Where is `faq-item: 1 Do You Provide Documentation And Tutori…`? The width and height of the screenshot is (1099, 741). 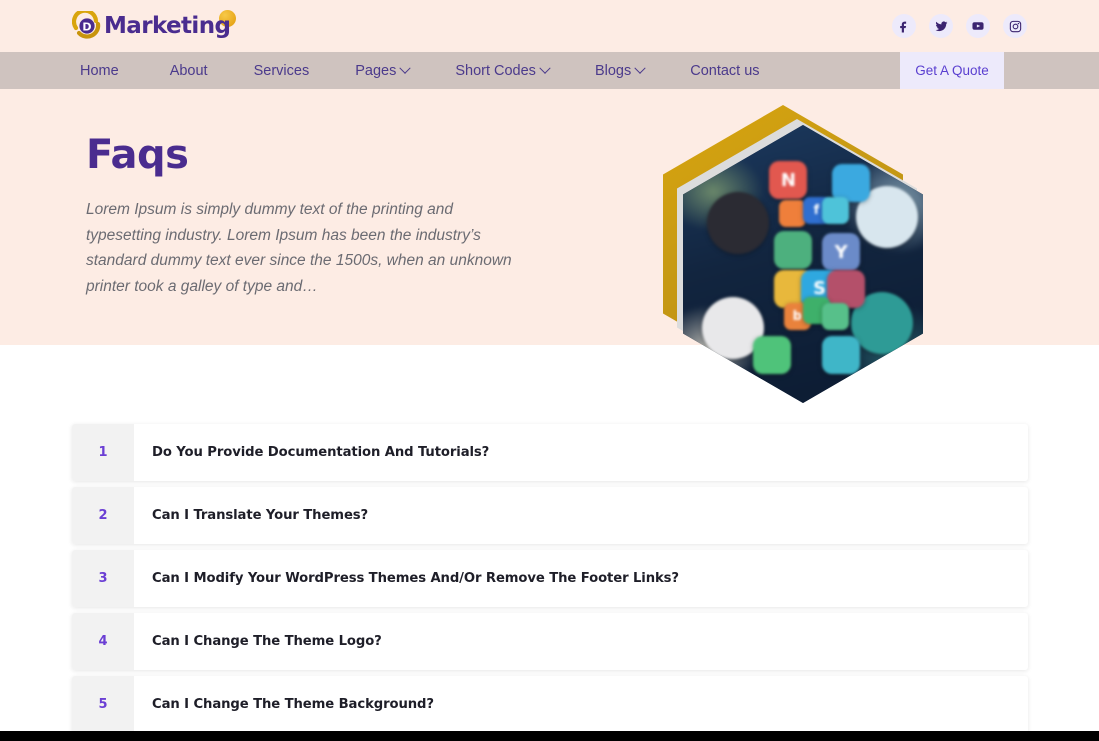 faq-item: 1 Do You Provide Documentation And Tutori… is located at coordinates (550, 452).